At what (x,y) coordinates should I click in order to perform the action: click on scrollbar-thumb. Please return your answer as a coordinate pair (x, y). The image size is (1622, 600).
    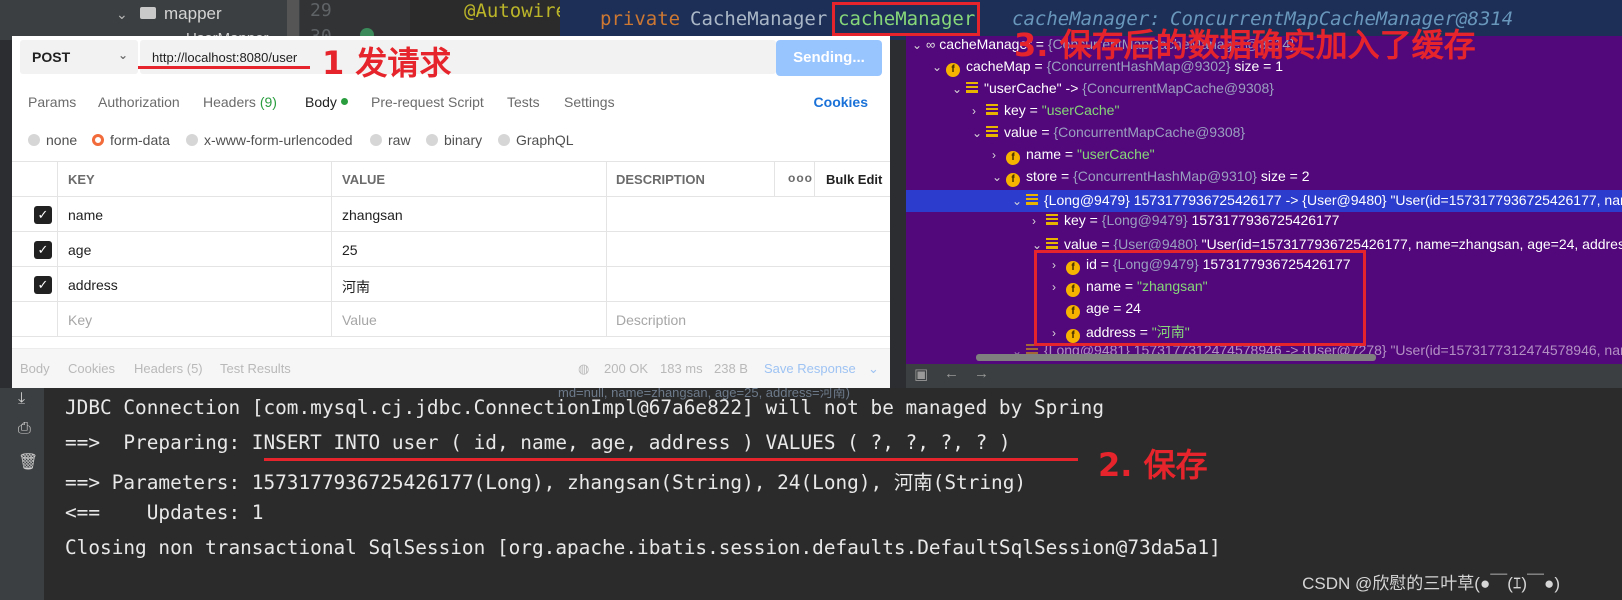
    Looking at the image, I should click on (1176, 357).